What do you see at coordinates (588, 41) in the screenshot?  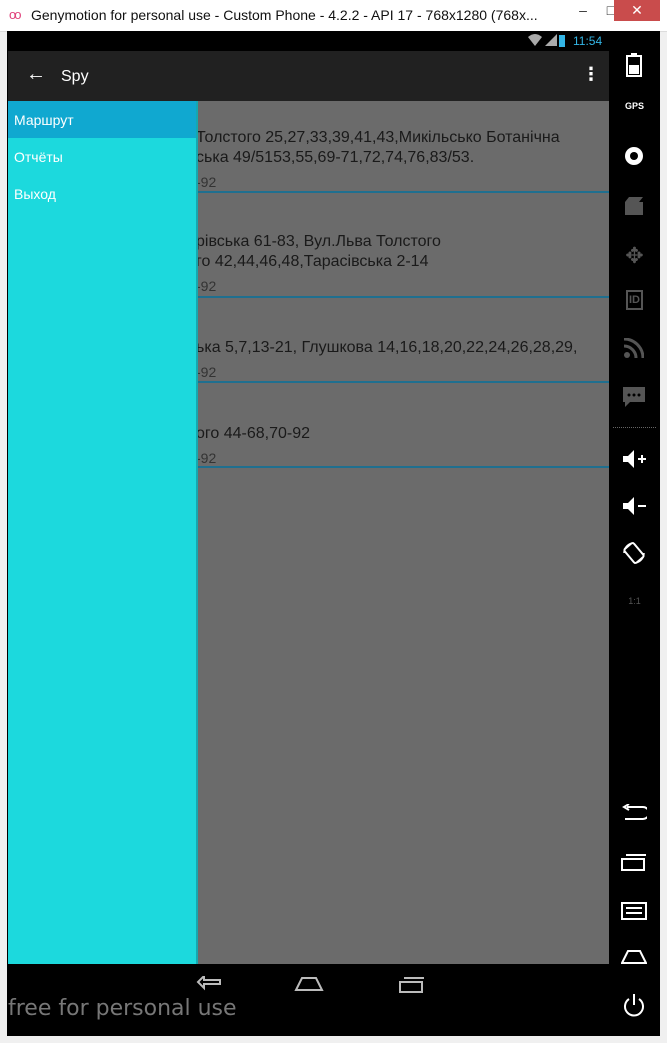 I see `status-time: 11:54` at bounding box center [588, 41].